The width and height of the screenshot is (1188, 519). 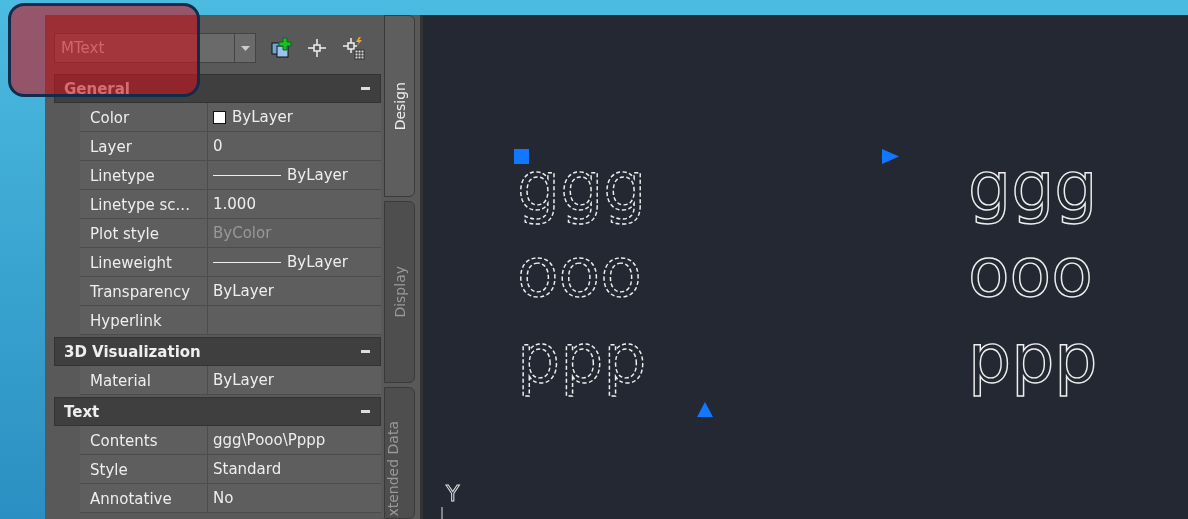 I want to click on property-label: Style, so click(x=144, y=469).